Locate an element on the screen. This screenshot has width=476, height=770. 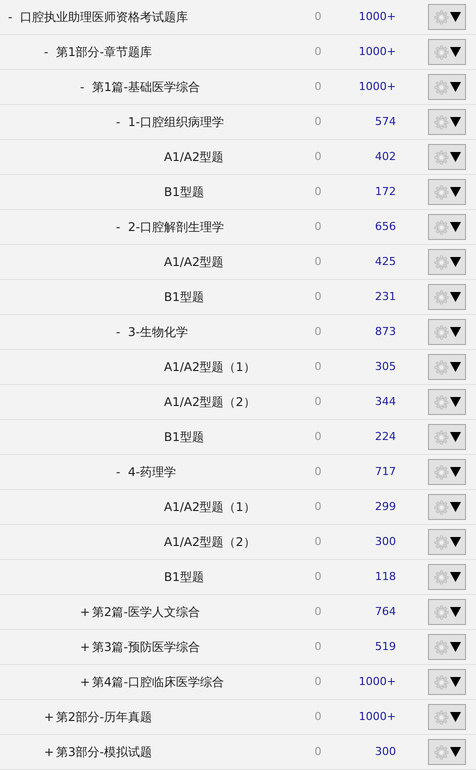
tree-row: + 第2部分-历年真题 0 1000+ is located at coordinates (238, 717).